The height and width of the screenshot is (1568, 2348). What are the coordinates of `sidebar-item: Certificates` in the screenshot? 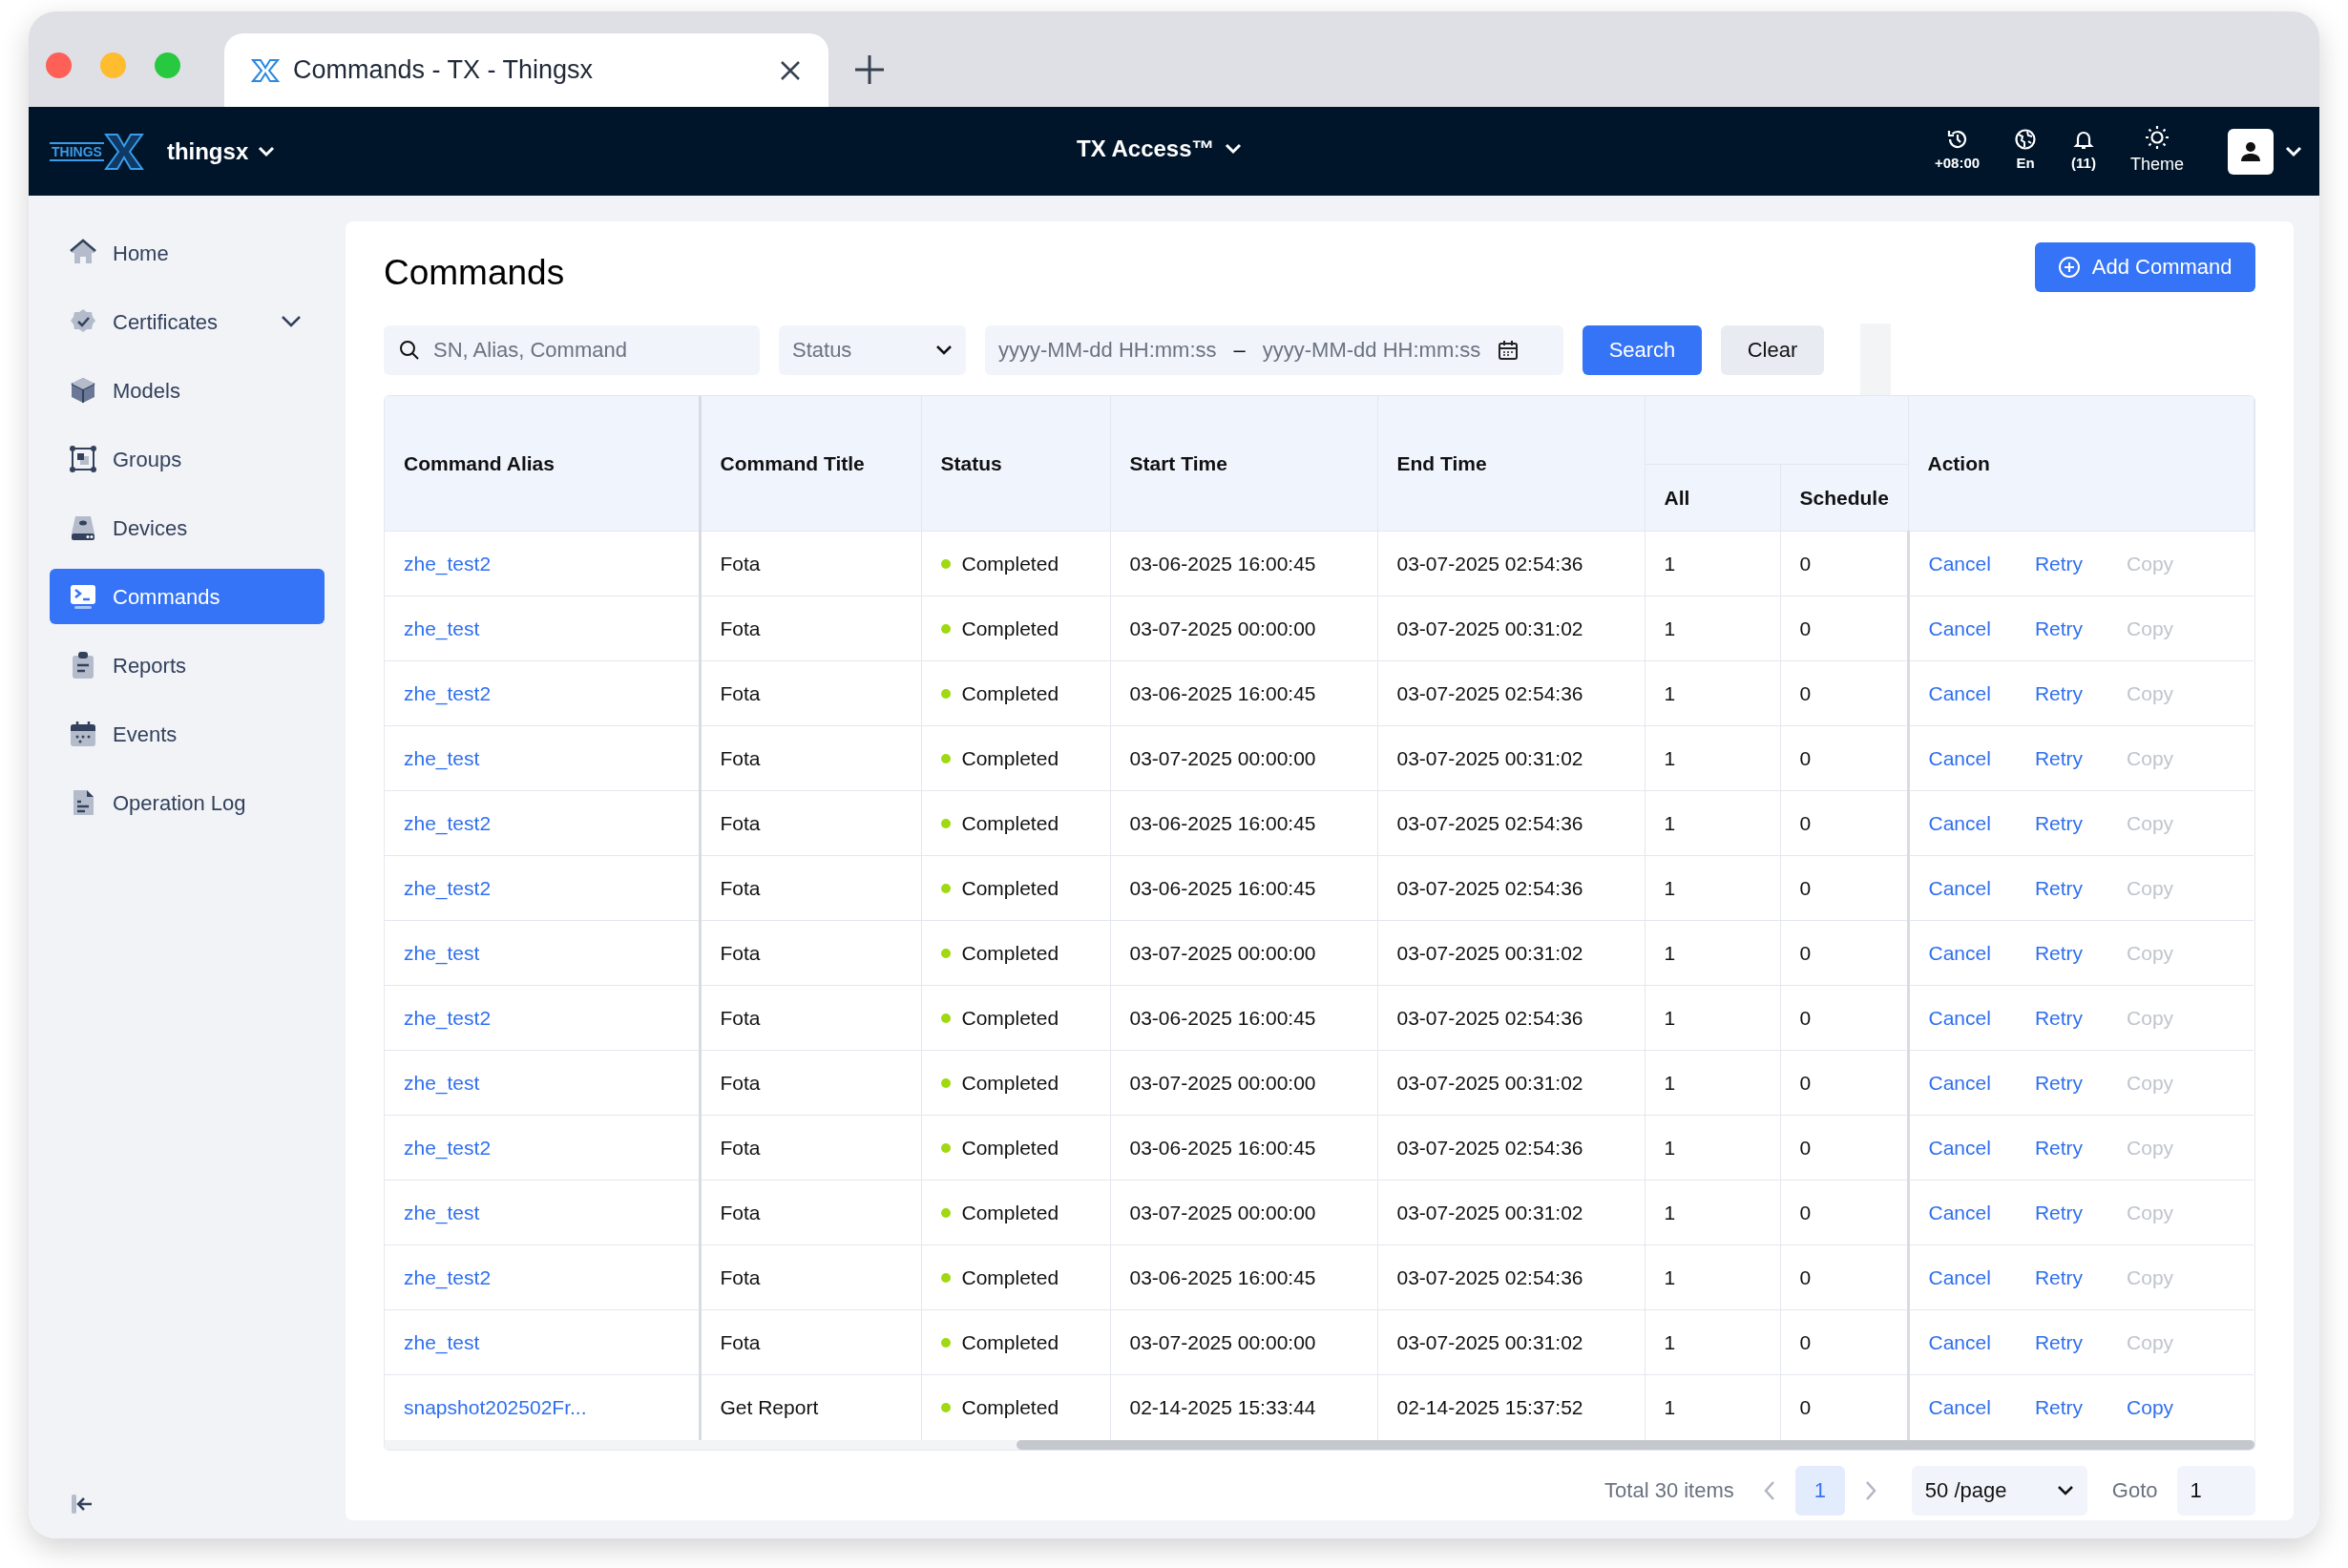 It's located at (187, 321).